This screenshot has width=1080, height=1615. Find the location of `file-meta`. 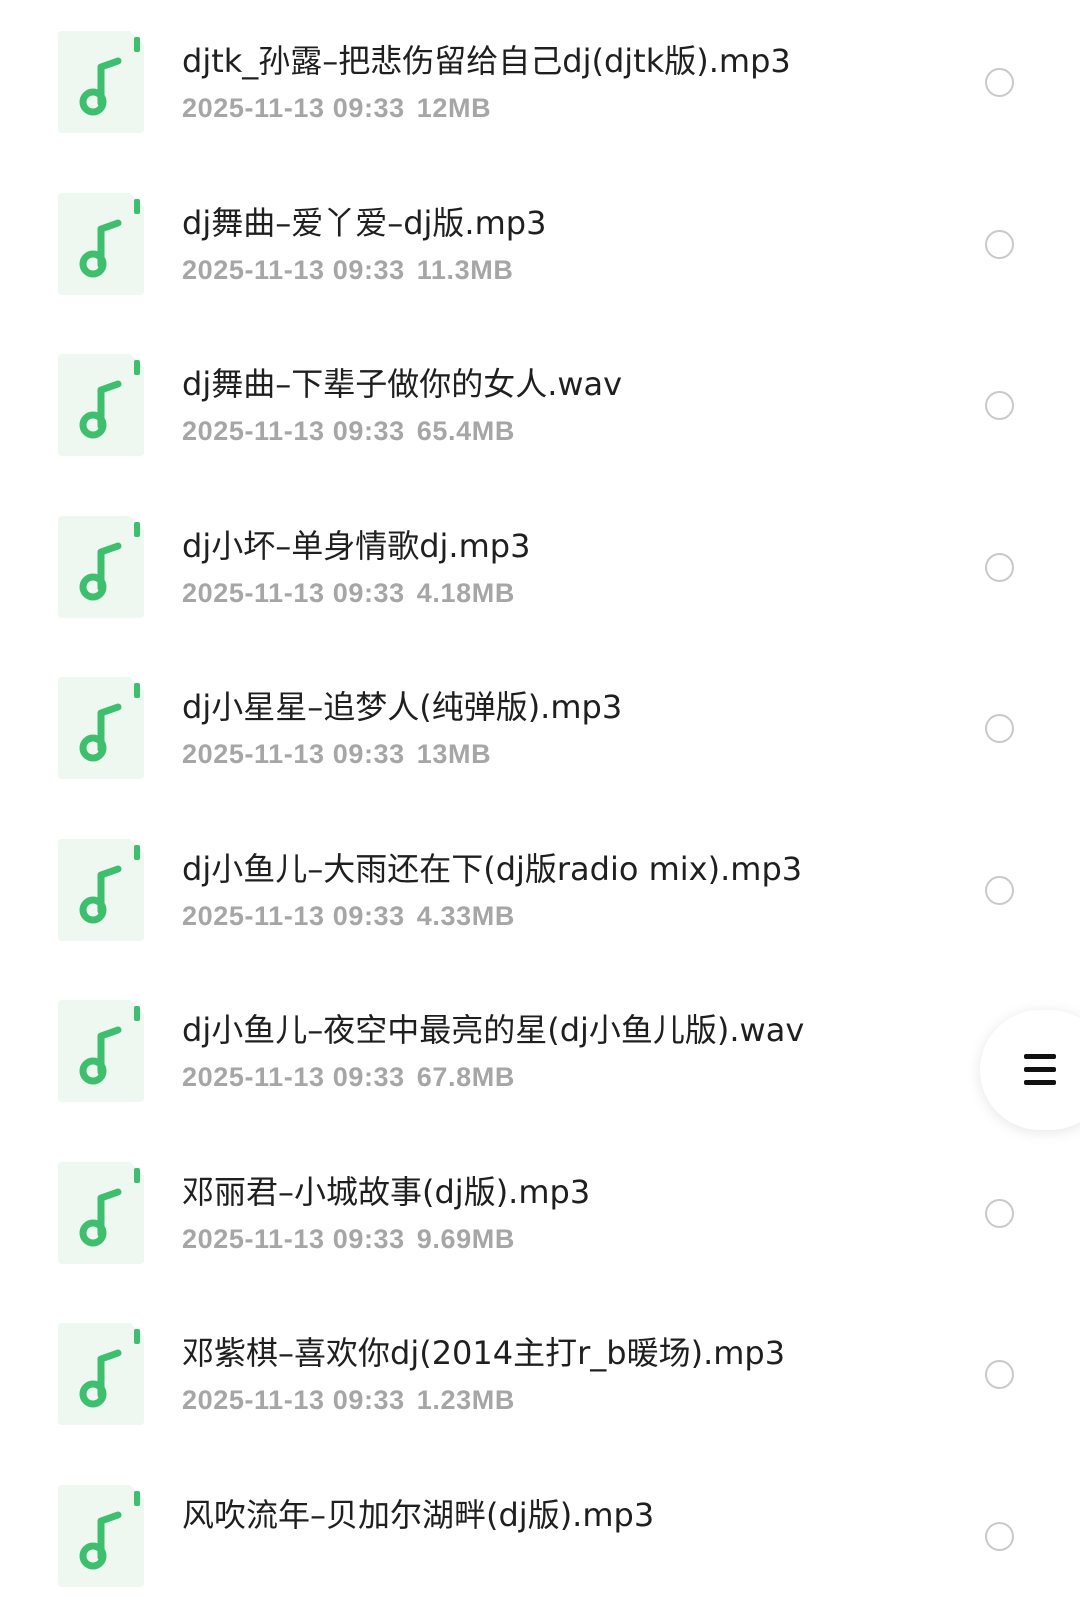

file-meta is located at coordinates (188, 1562).